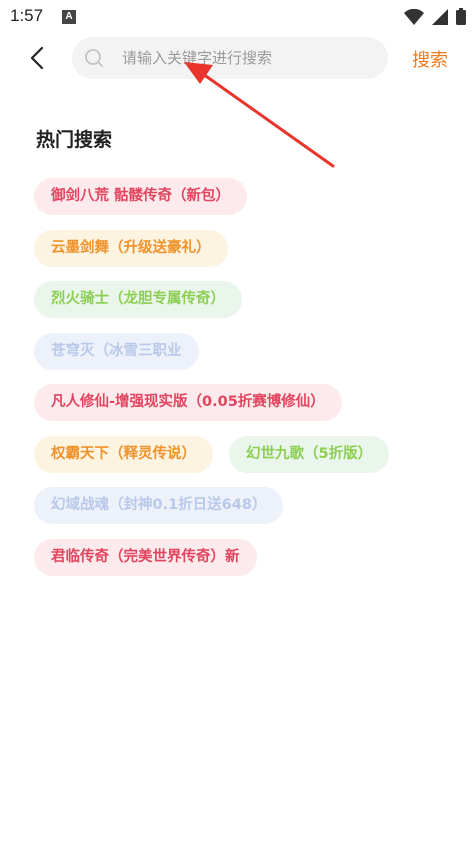 The width and height of the screenshot is (476, 846). Describe the element at coordinates (440, 16) in the screenshot. I see `signal-icon` at that location.